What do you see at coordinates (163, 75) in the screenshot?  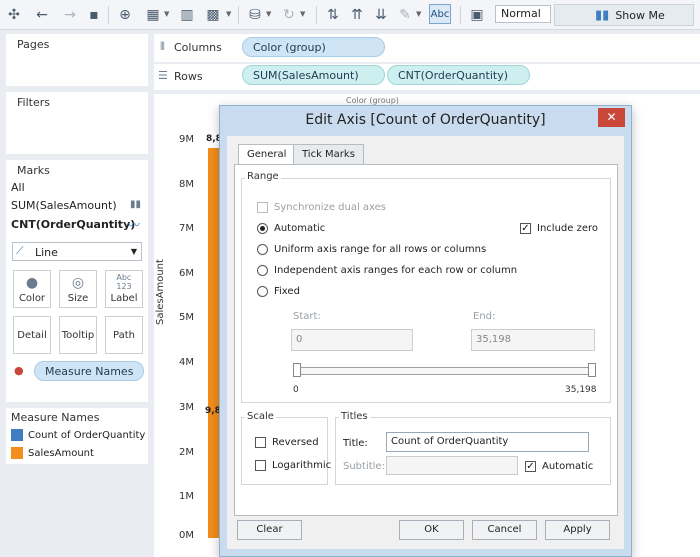 I see `rows-icon: ☰` at bounding box center [163, 75].